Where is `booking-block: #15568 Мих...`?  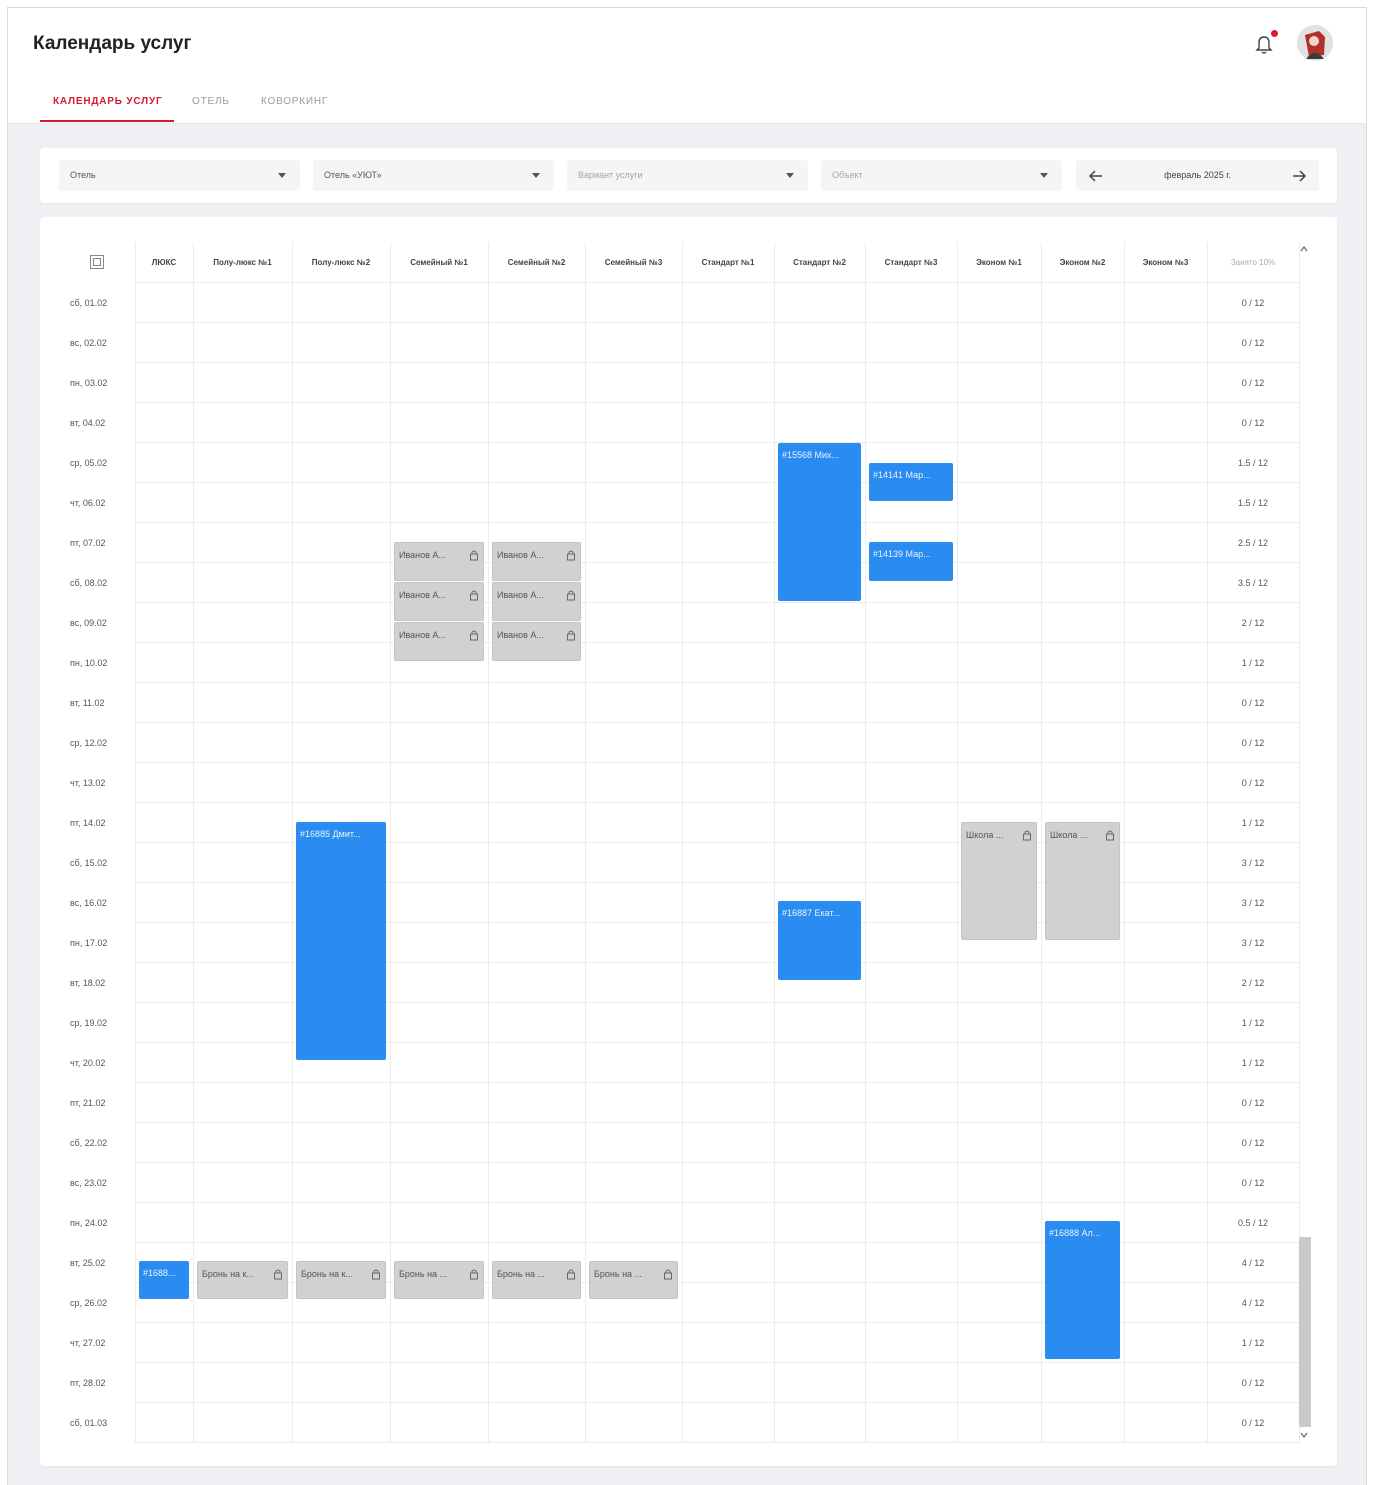
booking-block: #15568 Мих... is located at coordinates (819, 522).